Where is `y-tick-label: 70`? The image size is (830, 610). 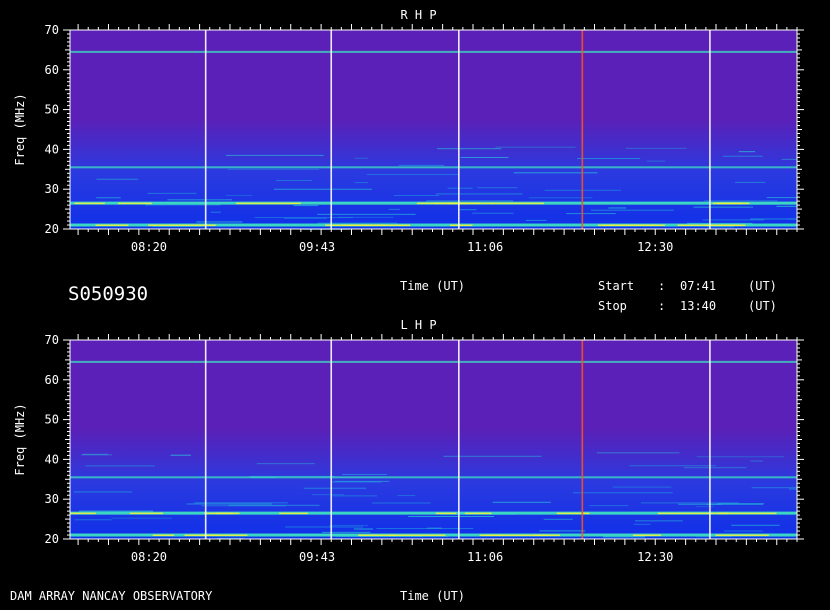 y-tick-label: 70 is located at coordinates (52, 30).